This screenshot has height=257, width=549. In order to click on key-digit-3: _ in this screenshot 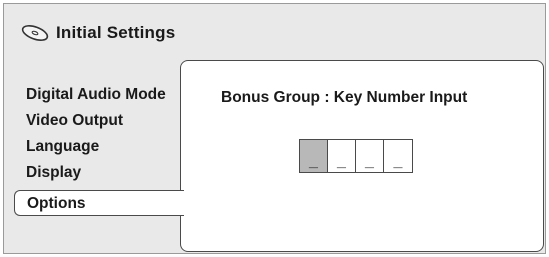, I will do `click(370, 156)`.